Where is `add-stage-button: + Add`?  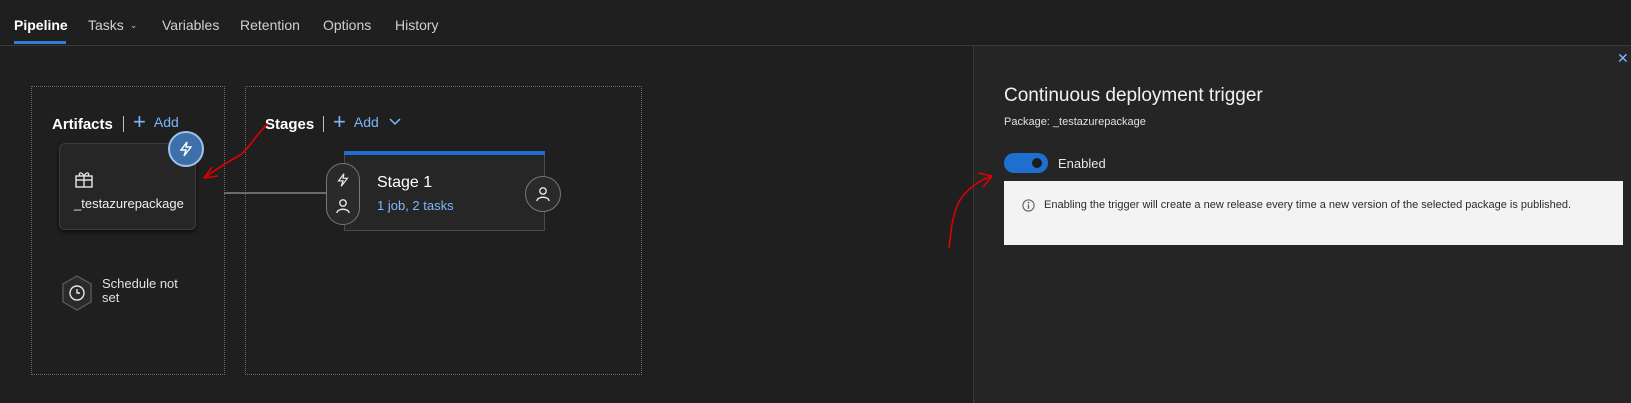
add-stage-button: + Add is located at coordinates (367, 121).